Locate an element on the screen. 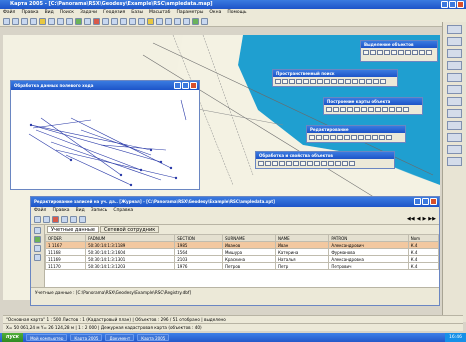 The image size is (466, 342). table-cell: 11168 is located at coordinates (65, 252).